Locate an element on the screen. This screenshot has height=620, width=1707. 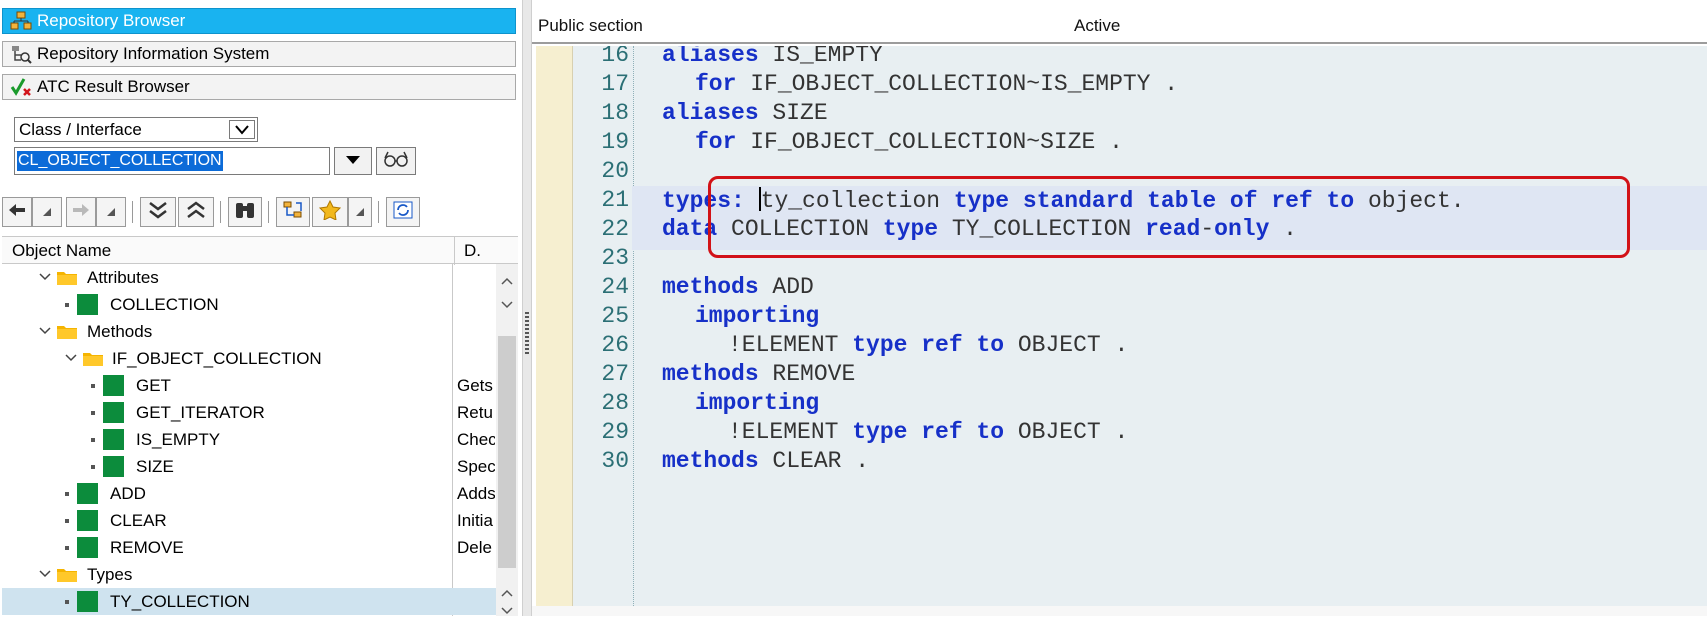
tree-header: Object Name D. is located at coordinates (260, 250).